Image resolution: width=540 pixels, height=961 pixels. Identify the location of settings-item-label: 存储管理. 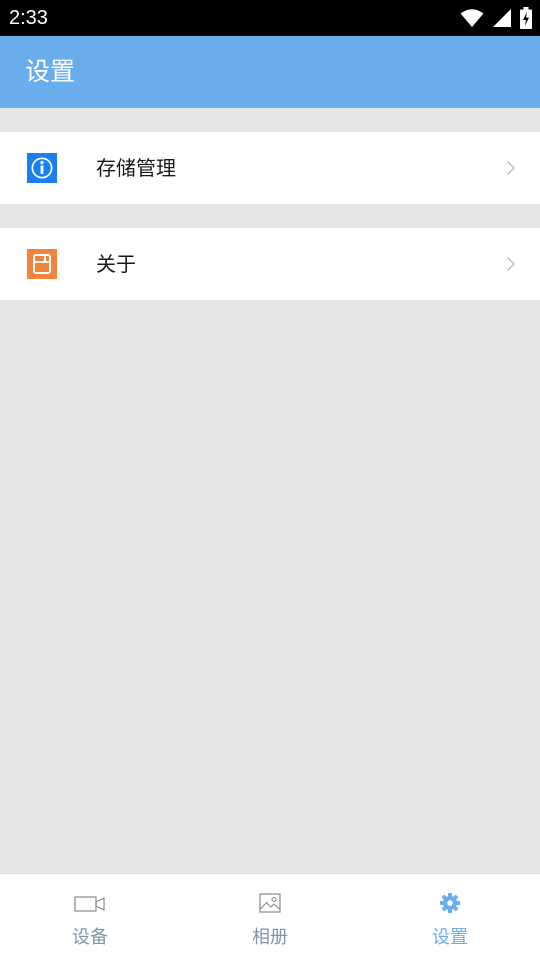
(136, 168).